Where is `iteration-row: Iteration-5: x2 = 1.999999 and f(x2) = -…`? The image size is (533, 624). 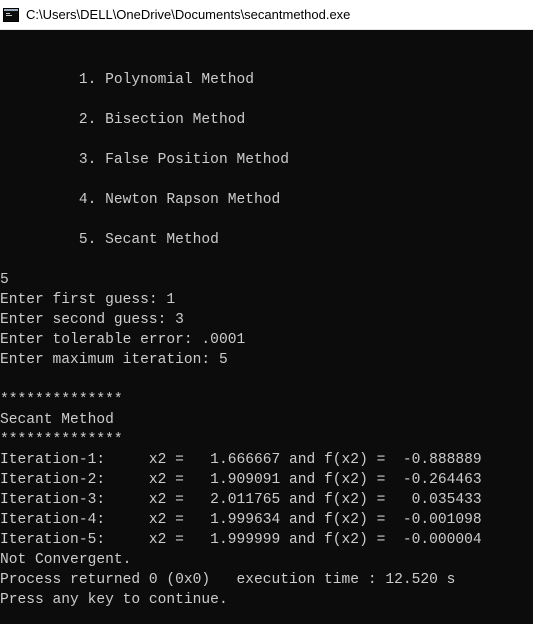
iteration-row: Iteration-5: x2 = 1.999999 and f(x2) = -… is located at coordinates (241, 540).